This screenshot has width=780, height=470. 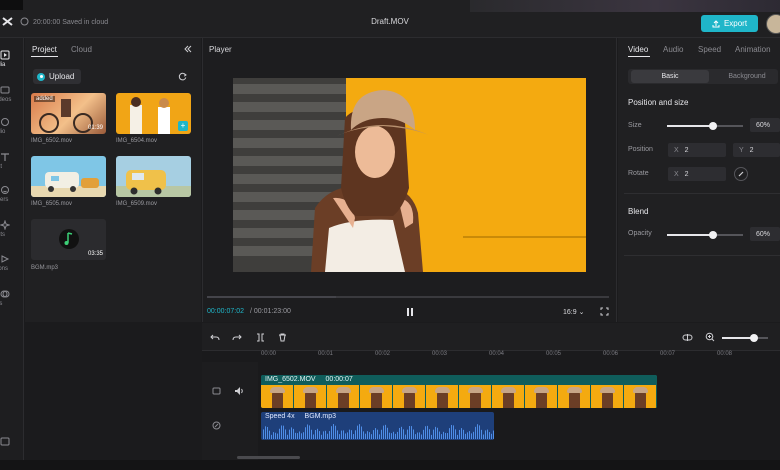 What do you see at coordinates (491, 337) in the screenshot?
I see `timeline-toolbar` at bounding box center [491, 337].